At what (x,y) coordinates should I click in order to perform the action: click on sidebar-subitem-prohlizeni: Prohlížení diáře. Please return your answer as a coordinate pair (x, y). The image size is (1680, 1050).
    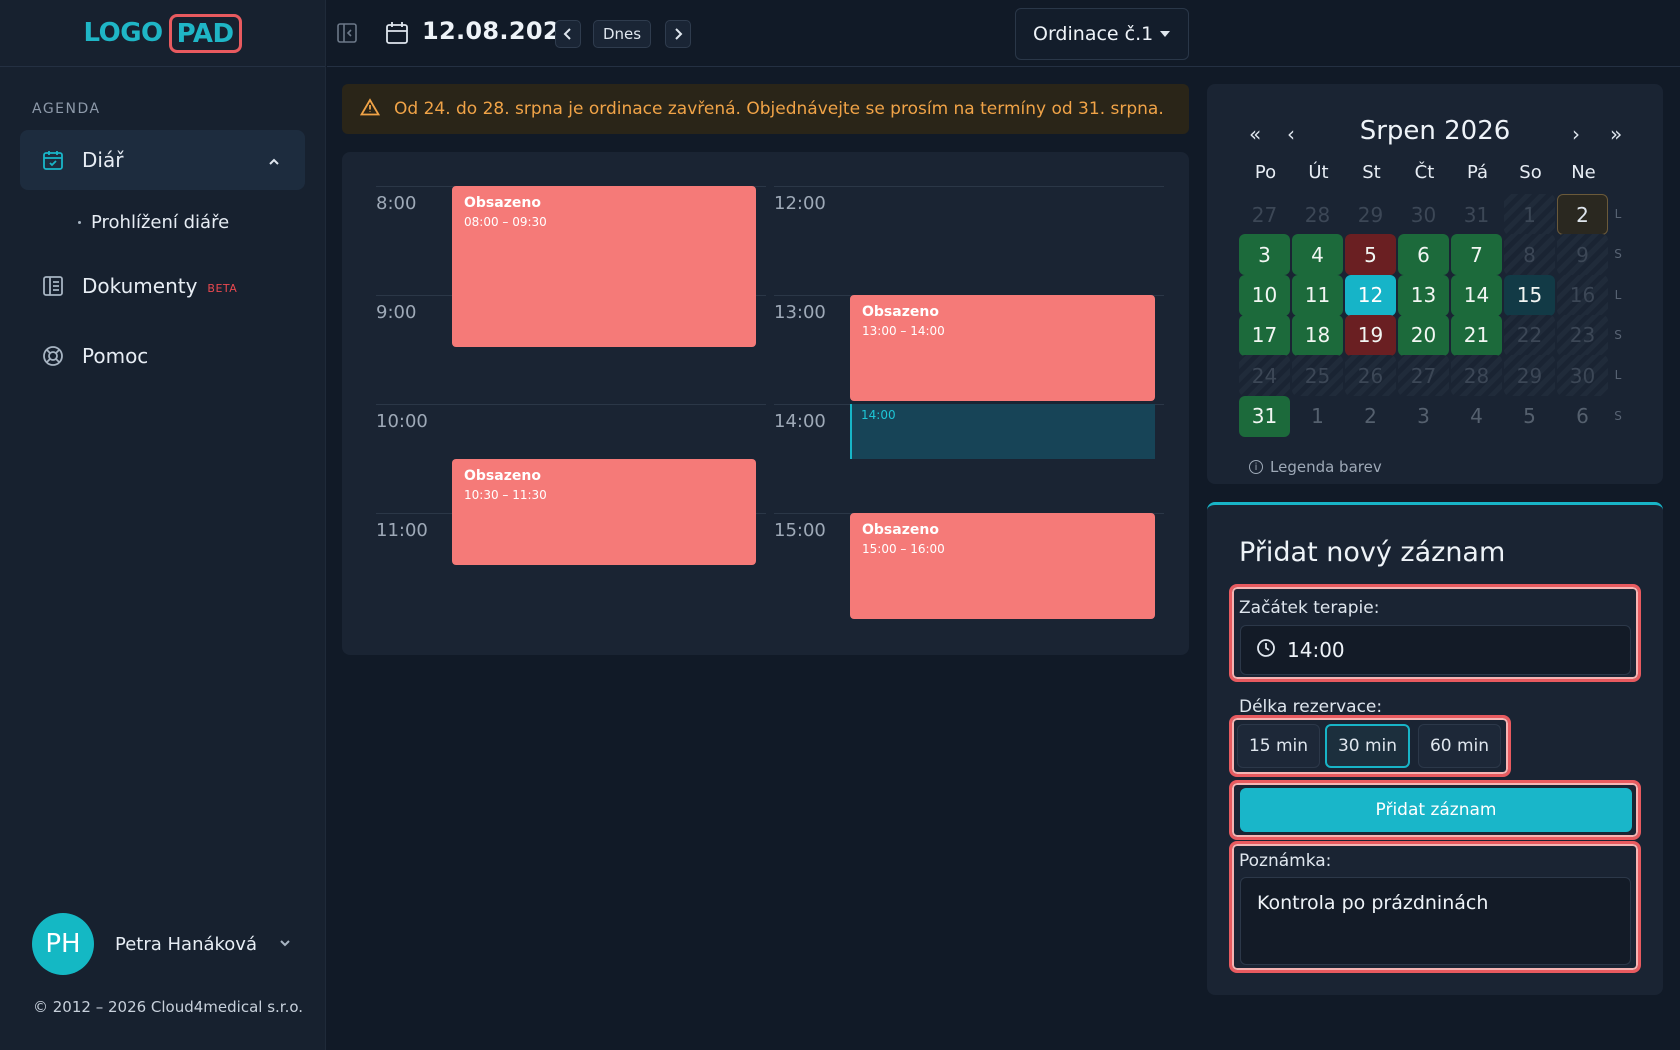
    Looking at the image, I should click on (153, 222).